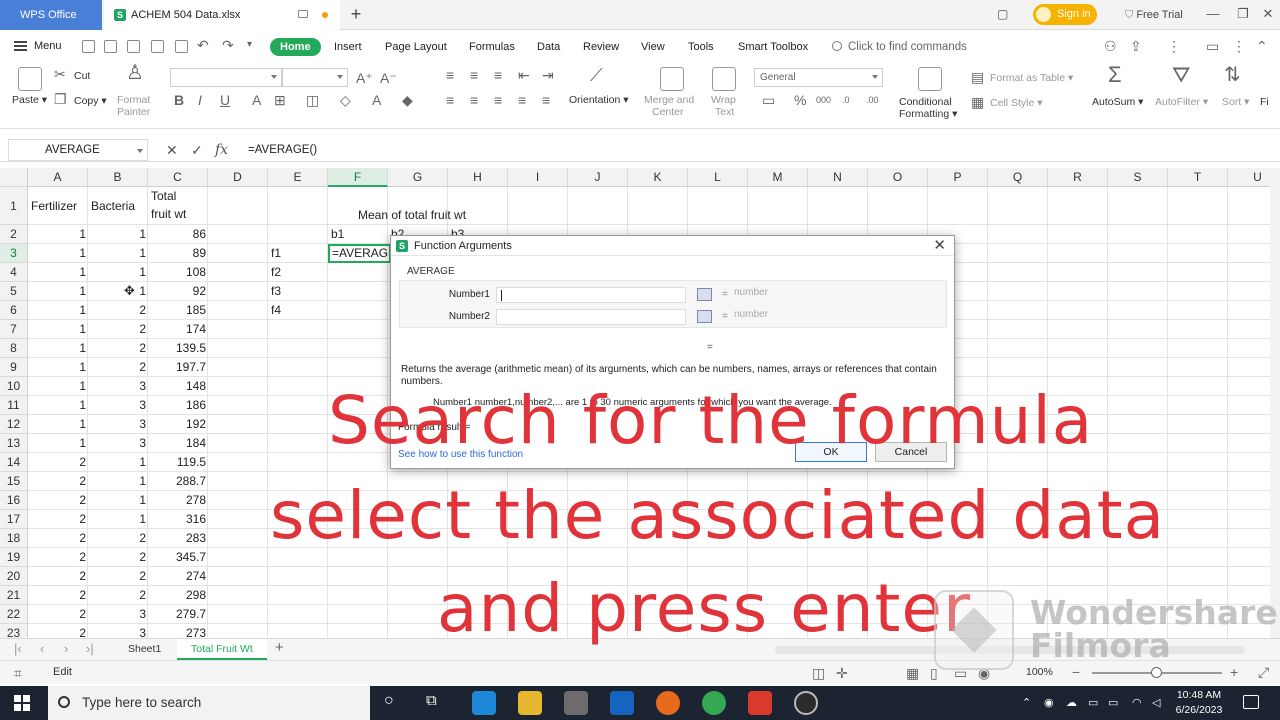 This screenshot has height=720, width=1280. Describe the element at coordinates (18, 673) in the screenshot. I see `macro-icon: ⌗` at that location.